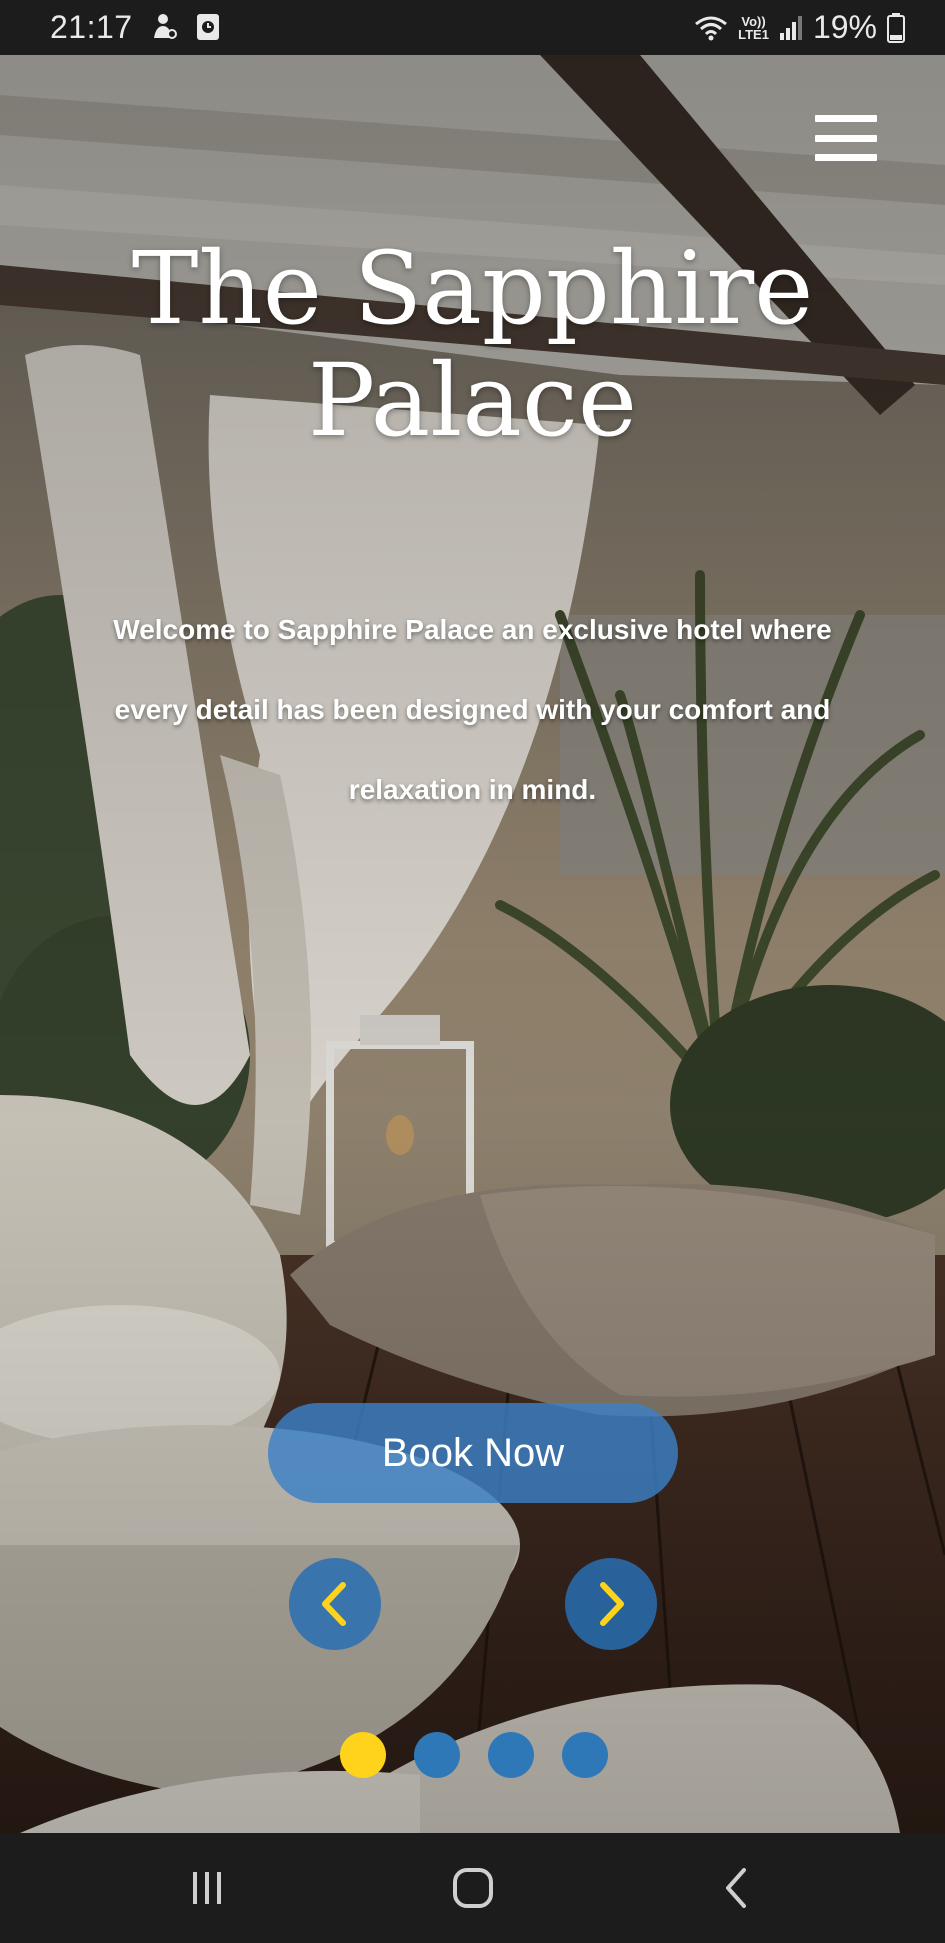  Describe the element at coordinates (472, 288) in the screenshot. I see `hero-title-line: The Sapphire` at that location.